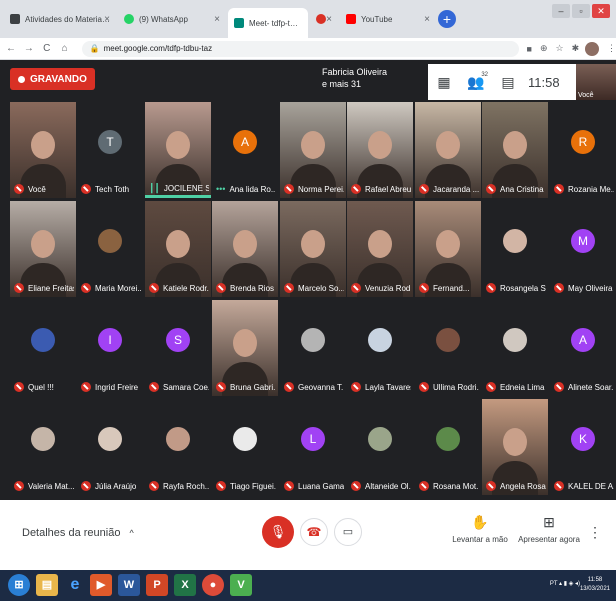 The width and height of the screenshot is (616, 601). I want to click on reload-icon: C, so click(47, 48).